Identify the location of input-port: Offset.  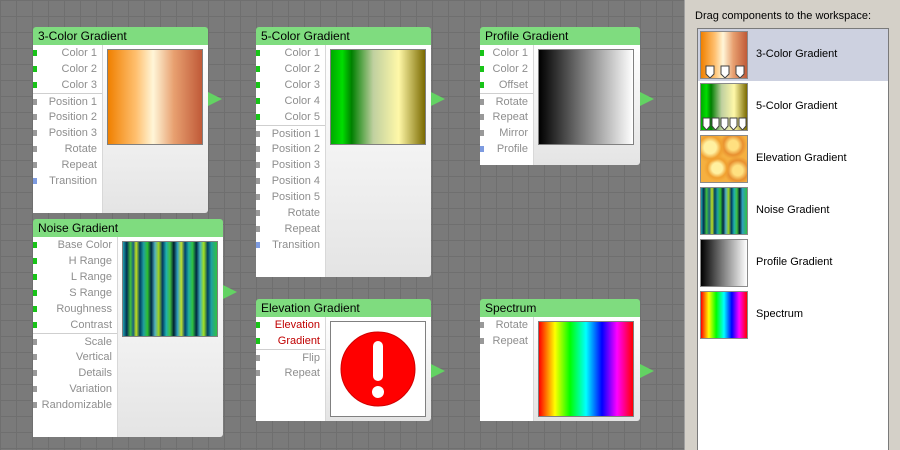
(506, 85).